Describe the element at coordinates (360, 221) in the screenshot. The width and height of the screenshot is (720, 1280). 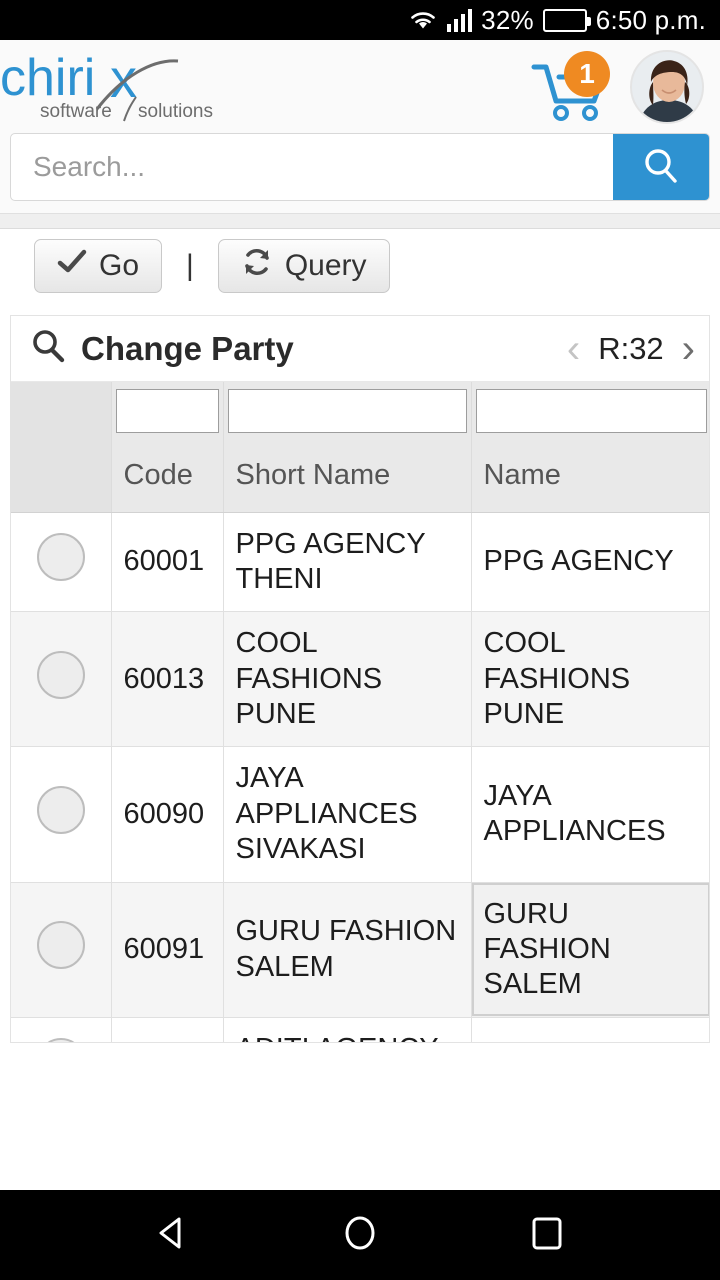
I see `section-separator` at that location.